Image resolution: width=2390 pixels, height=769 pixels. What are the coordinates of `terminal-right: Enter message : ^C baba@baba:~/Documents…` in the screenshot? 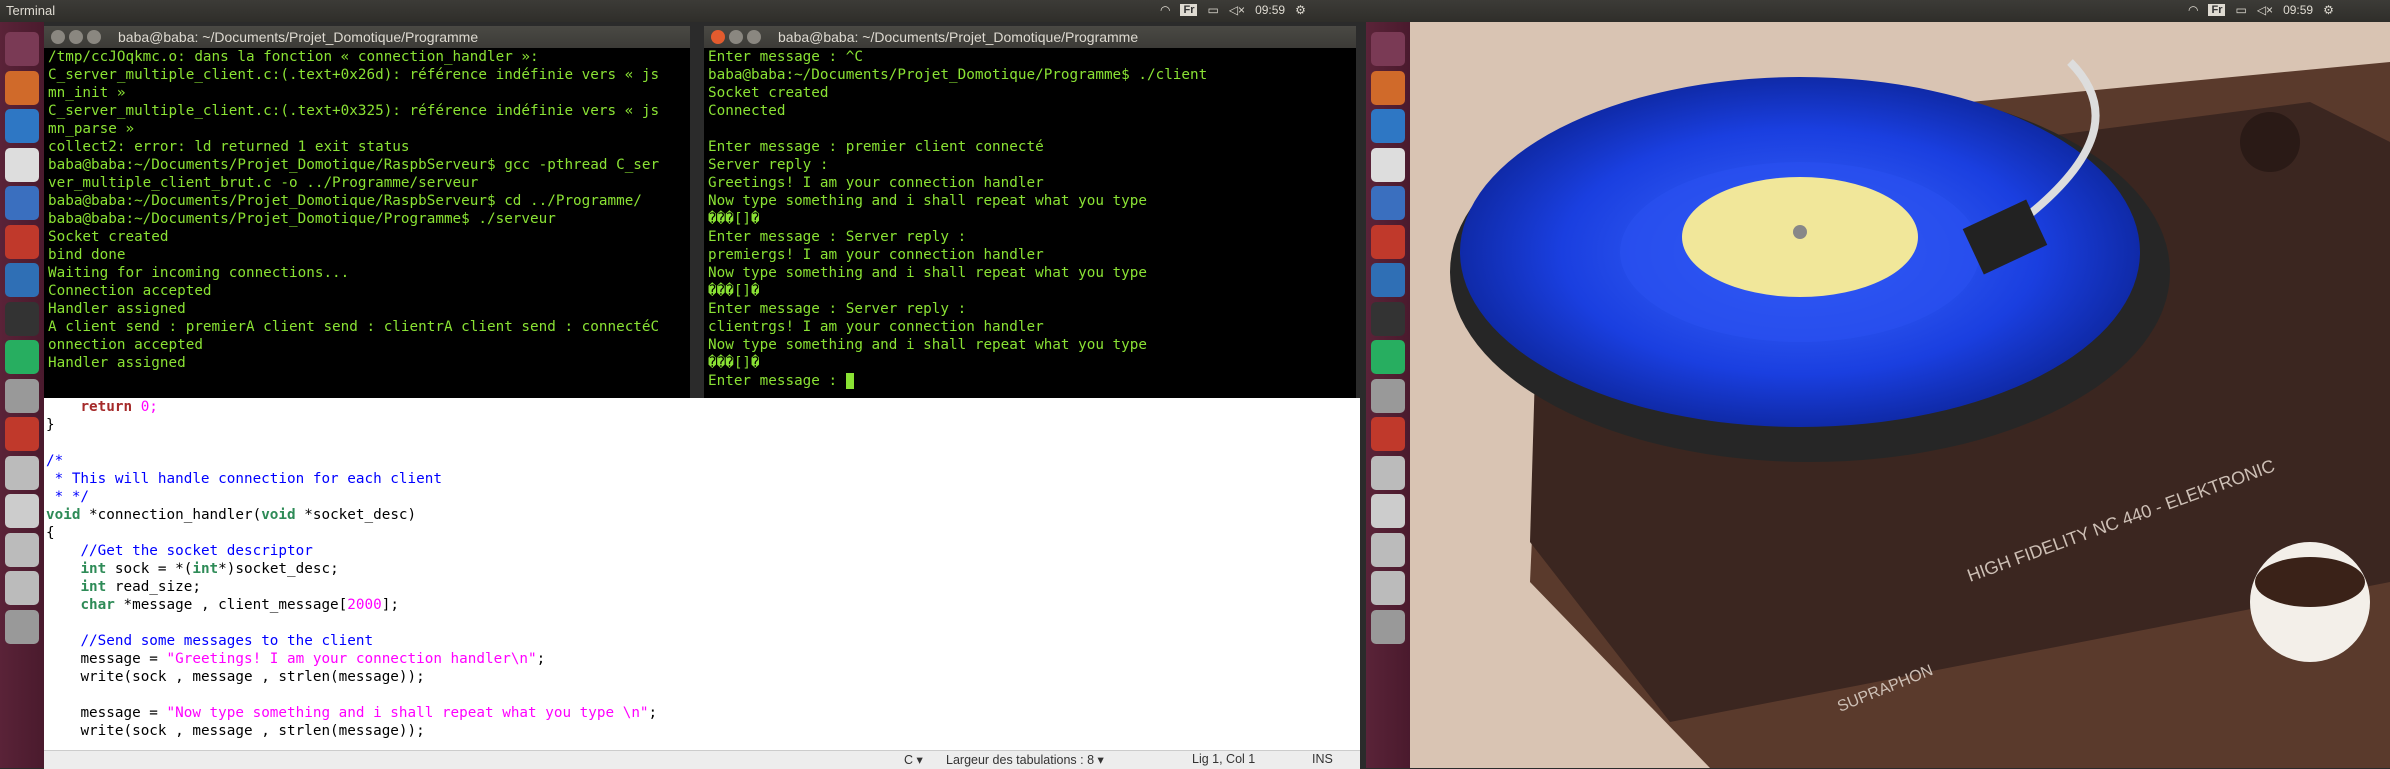 It's located at (1030, 223).